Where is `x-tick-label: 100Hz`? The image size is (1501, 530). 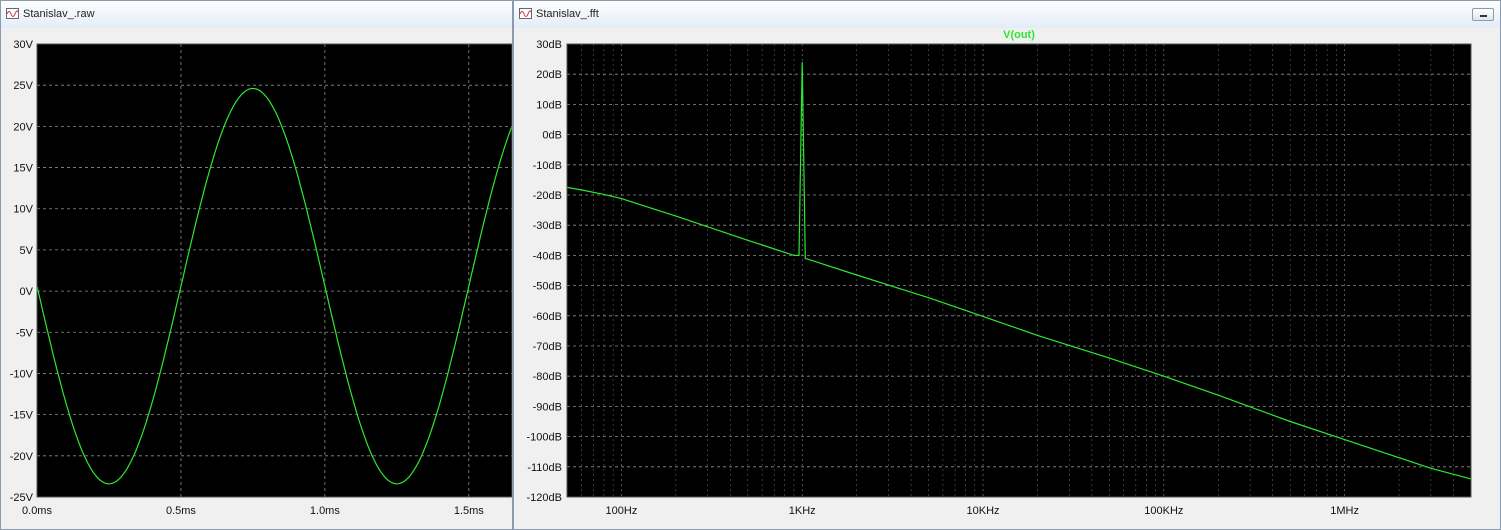
x-tick-label: 100Hz is located at coordinates (622, 511).